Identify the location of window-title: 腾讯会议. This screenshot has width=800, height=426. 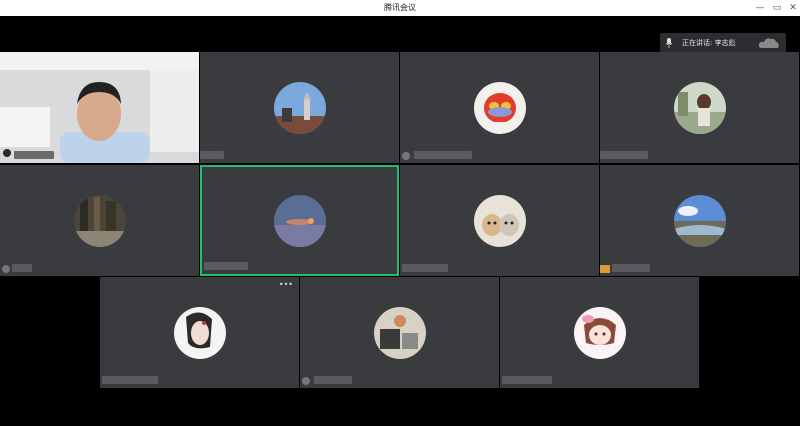
(400, 7).